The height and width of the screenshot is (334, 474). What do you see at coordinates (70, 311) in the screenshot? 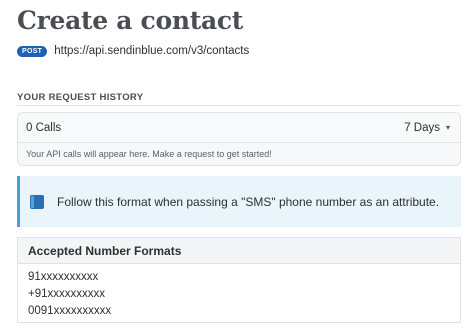
I see `list-item: 0091xxxxxxxxxx` at bounding box center [70, 311].